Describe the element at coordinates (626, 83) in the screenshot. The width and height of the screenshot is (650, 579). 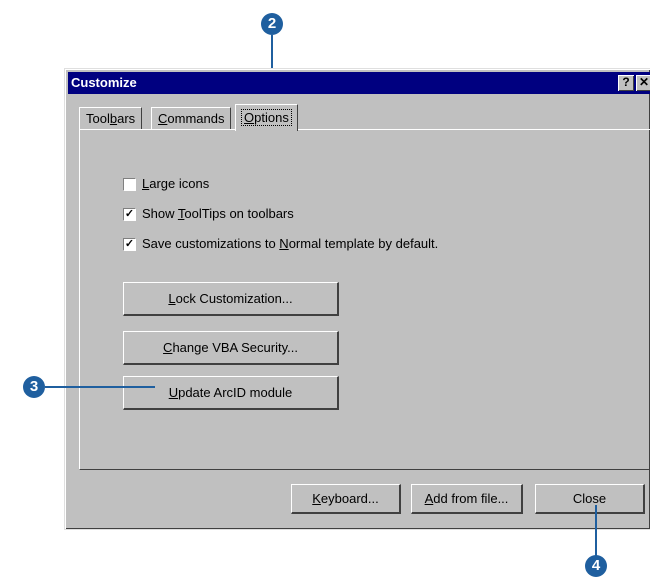
I see `help-icon: ?` at that location.